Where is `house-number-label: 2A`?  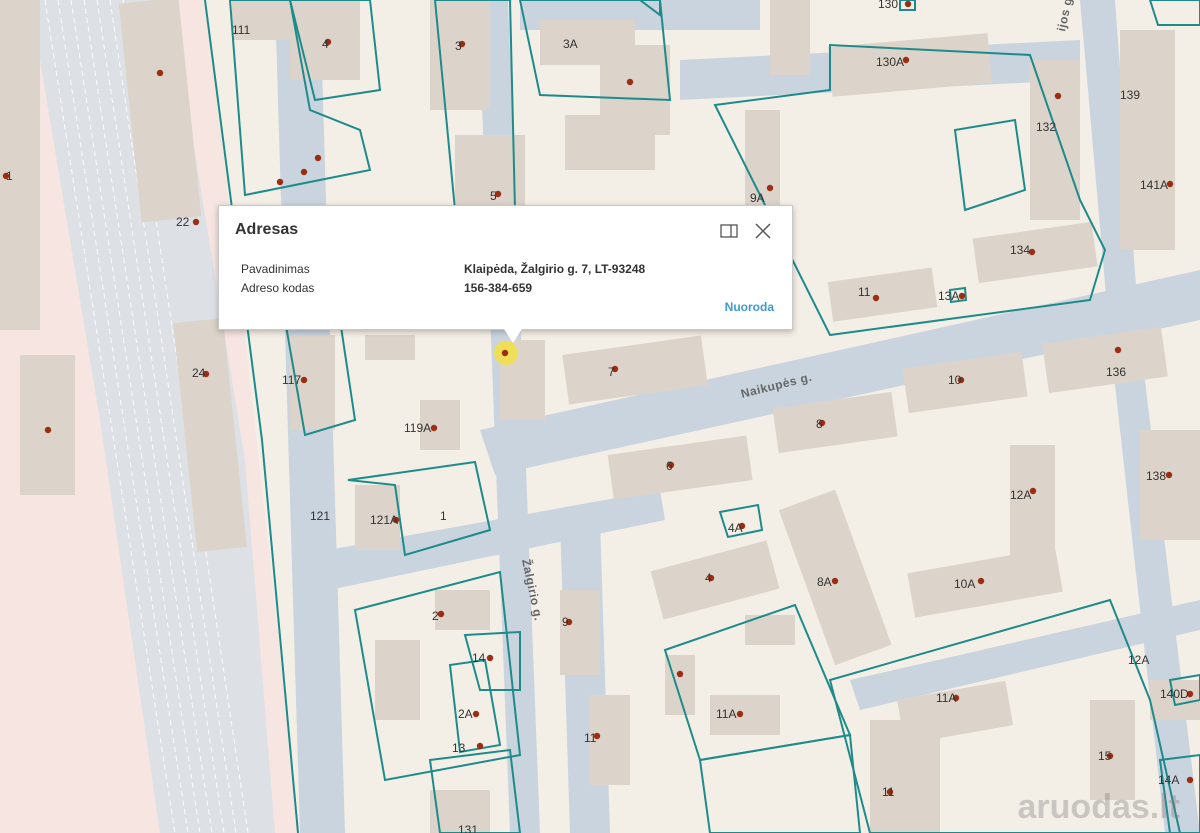 house-number-label: 2A is located at coordinates (465, 714).